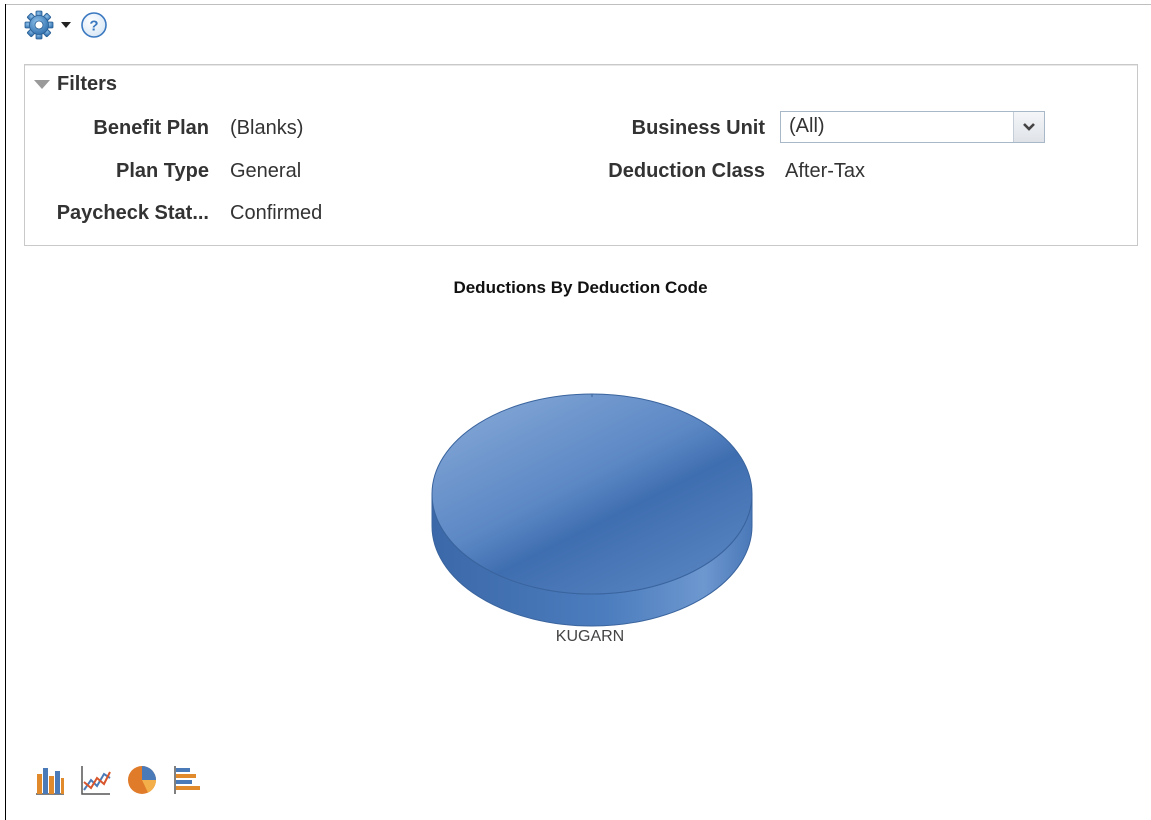 The height and width of the screenshot is (820, 1151). Describe the element at coordinates (825, 171) in the screenshot. I see `deduction-class-value: After-Tax` at that location.